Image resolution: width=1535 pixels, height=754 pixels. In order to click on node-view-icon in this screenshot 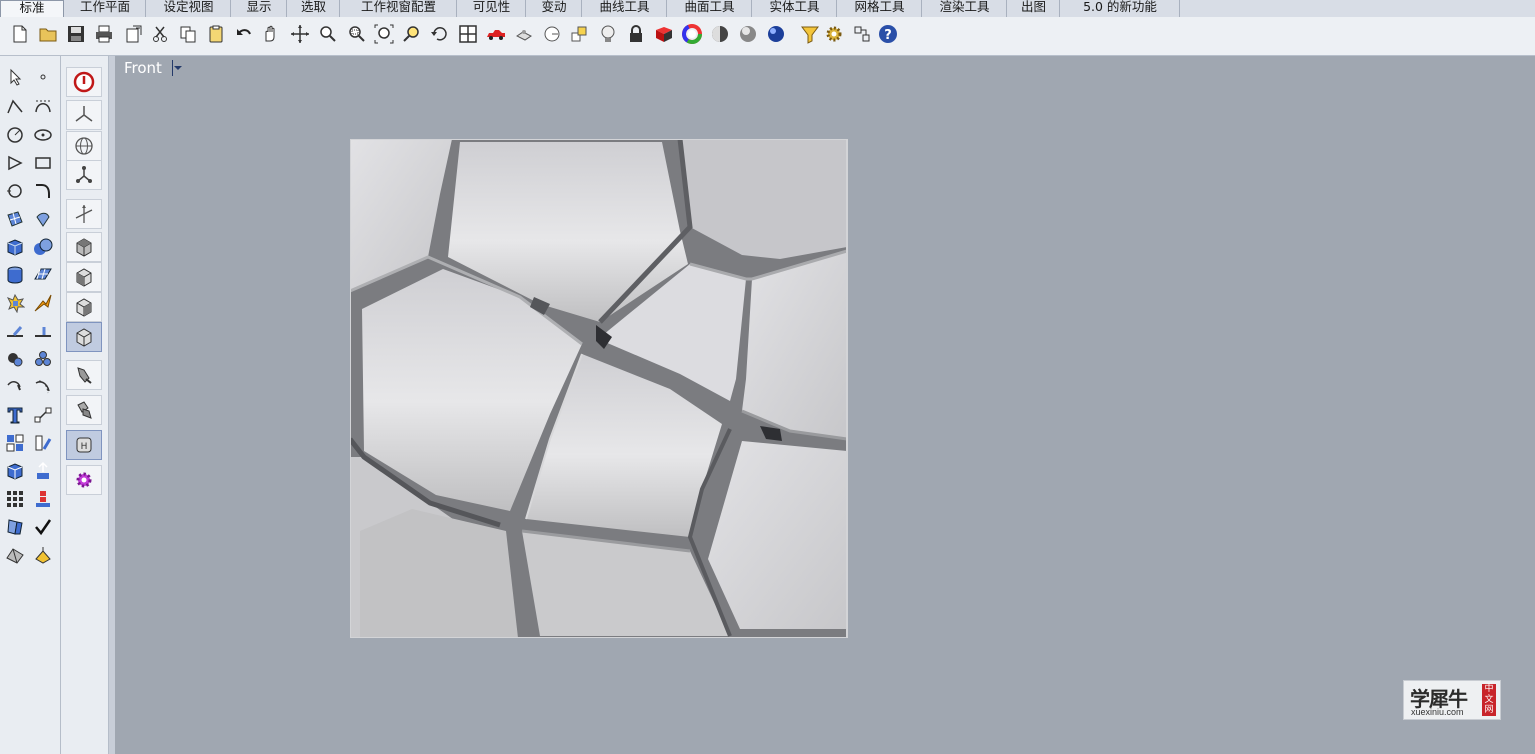, I will do `click(84, 175)`.